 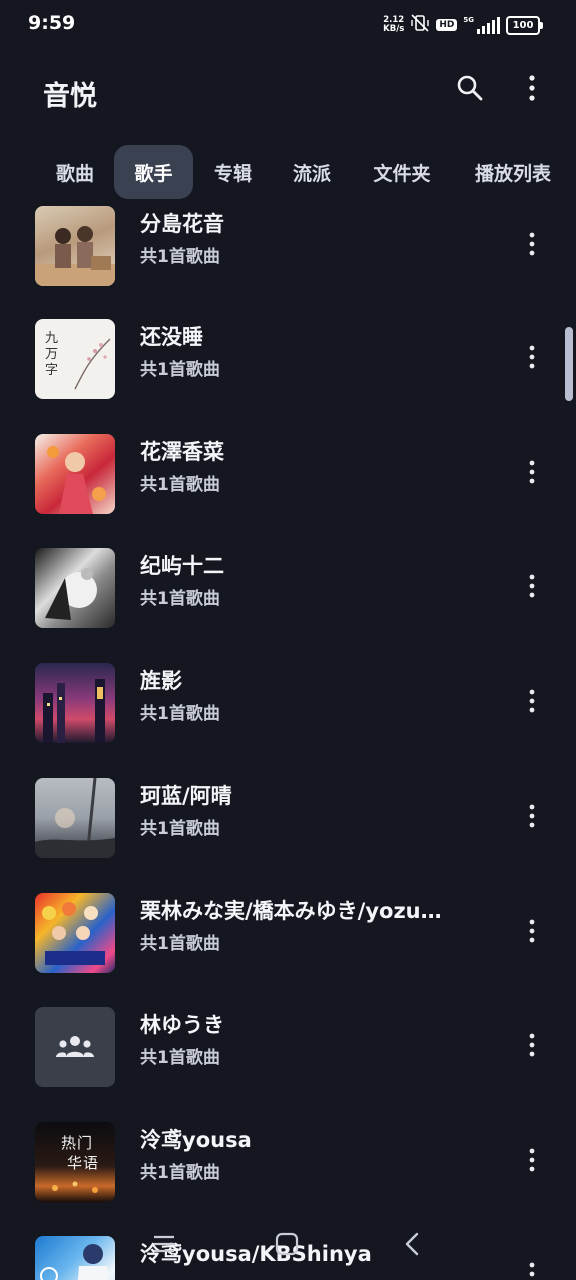 I want to click on system-nav-bar, so click(x=288, y=1244).